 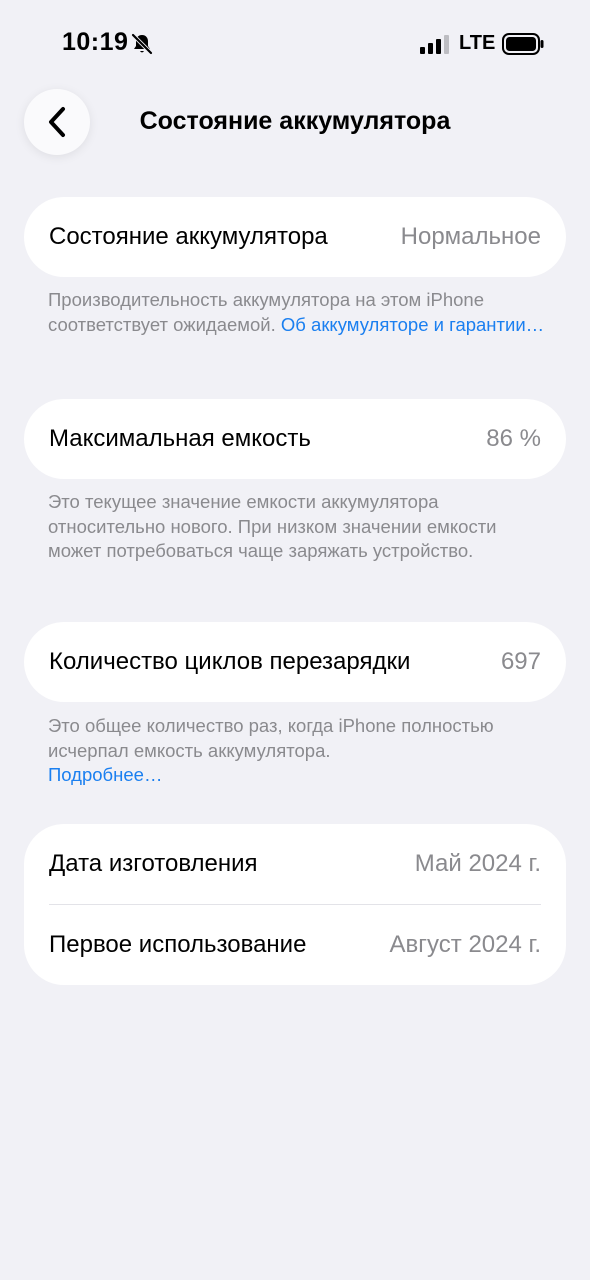 I want to click on first-use-label: Первое использование, so click(x=178, y=944).